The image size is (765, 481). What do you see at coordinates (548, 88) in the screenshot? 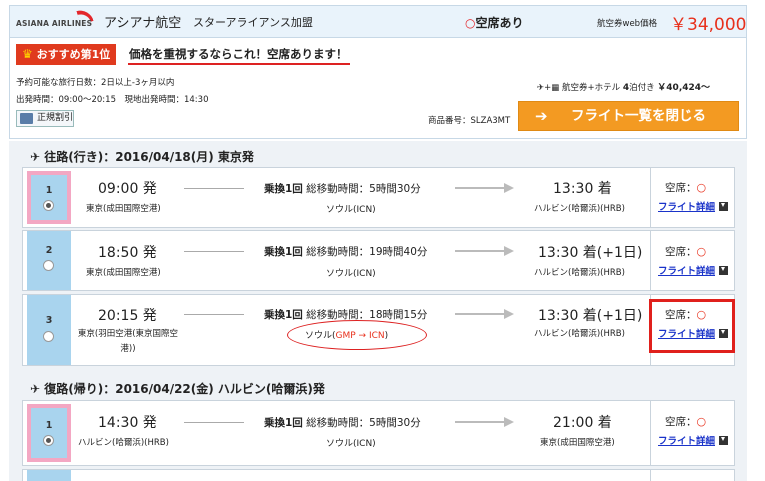
I see `plane-hotel-icon: ✈+▦` at bounding box center [548, 88].